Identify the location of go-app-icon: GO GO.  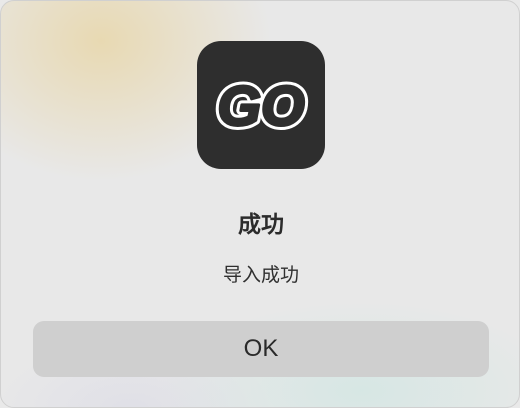
(261, 105).